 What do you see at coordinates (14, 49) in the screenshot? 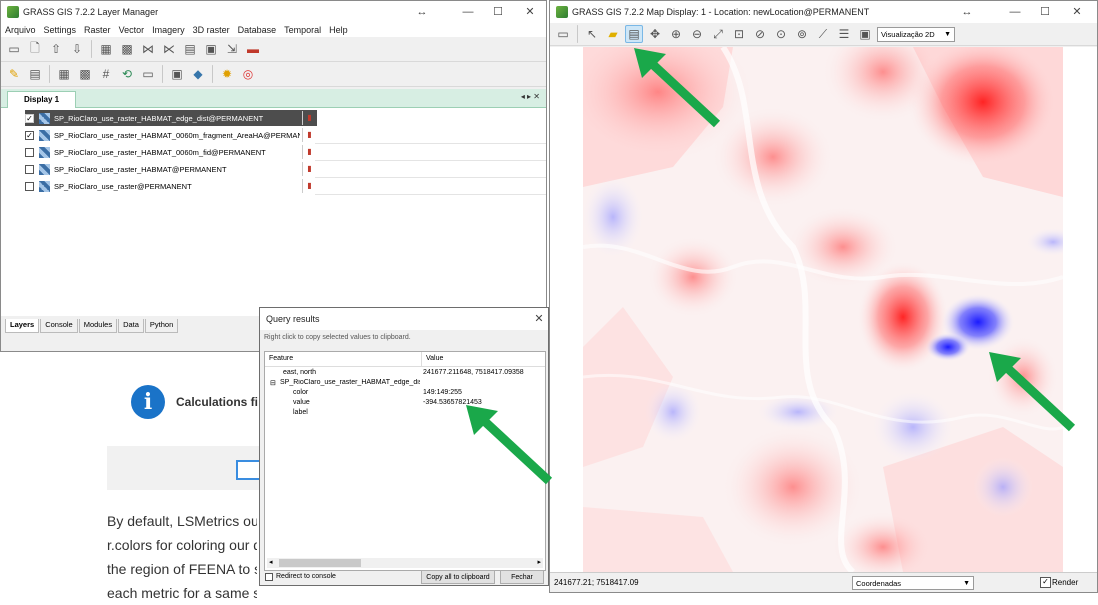
I see `new-display-icon: ▭` at bounding box center [14, 49].